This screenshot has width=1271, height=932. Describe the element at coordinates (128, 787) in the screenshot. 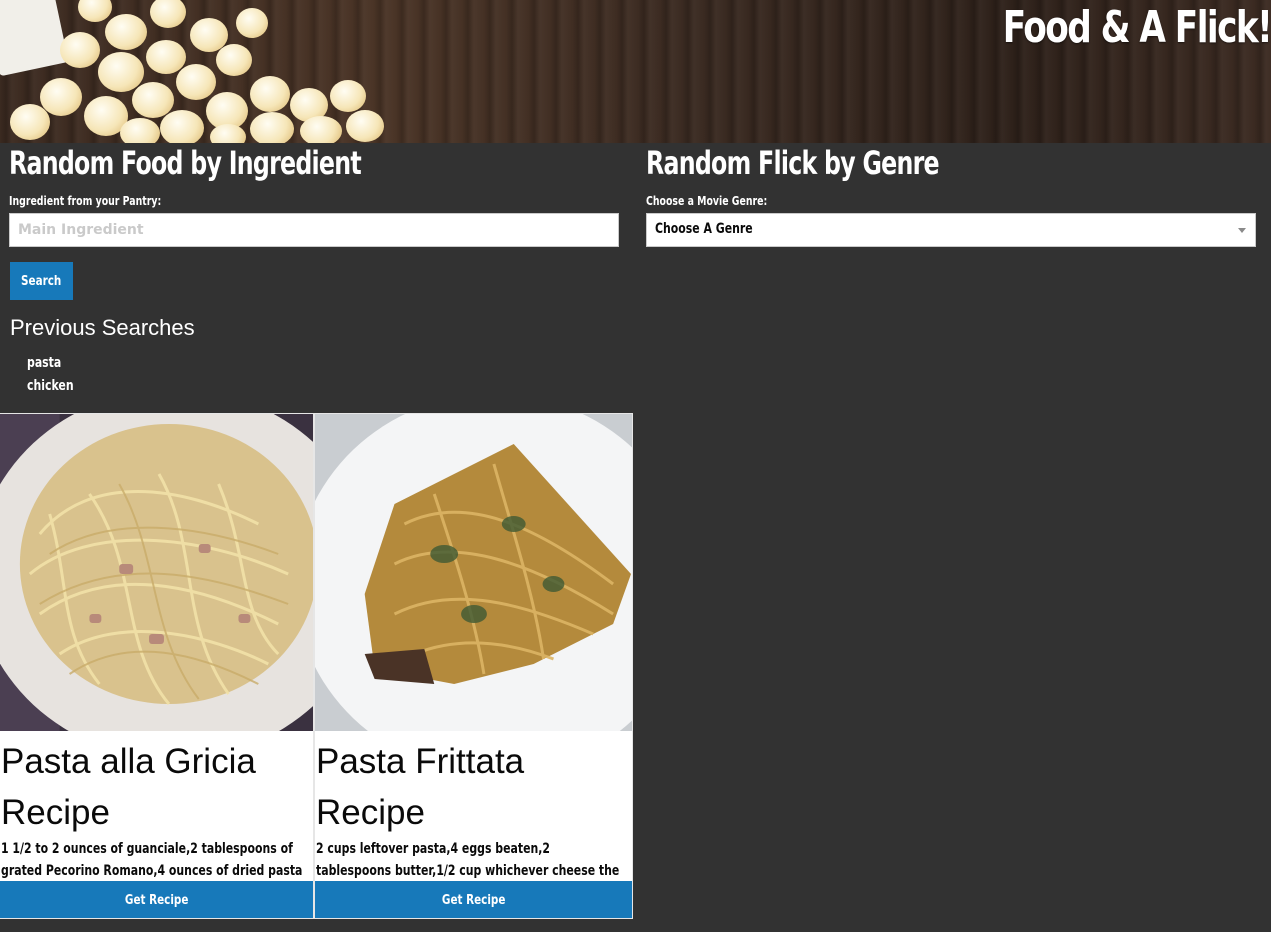

I see `recipe-title: Pasta alla Gricia Recipe` at that location.